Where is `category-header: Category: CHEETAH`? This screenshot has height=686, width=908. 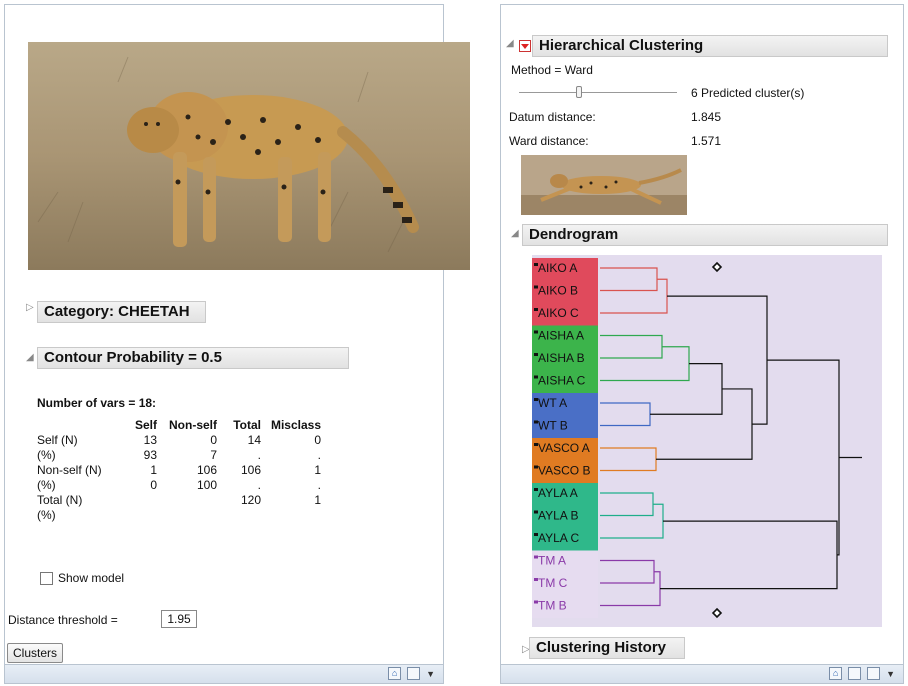 category-header: Category: CHEETAH is located at coordinates (121, 312).